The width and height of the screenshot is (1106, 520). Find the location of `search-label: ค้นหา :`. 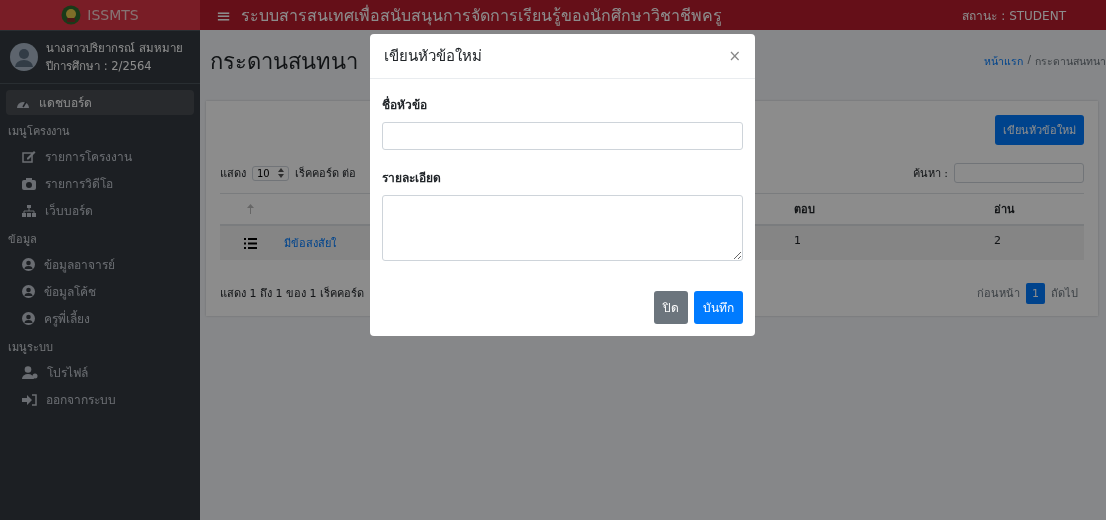

search-label: ค้นหา : is located at coordinates (930, 174).